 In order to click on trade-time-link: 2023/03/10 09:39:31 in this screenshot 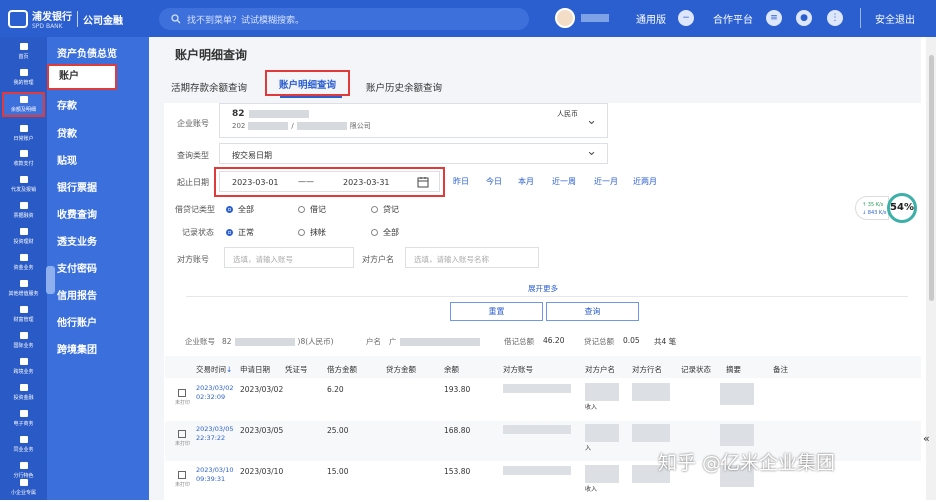, I will do `click(214, 475)`.